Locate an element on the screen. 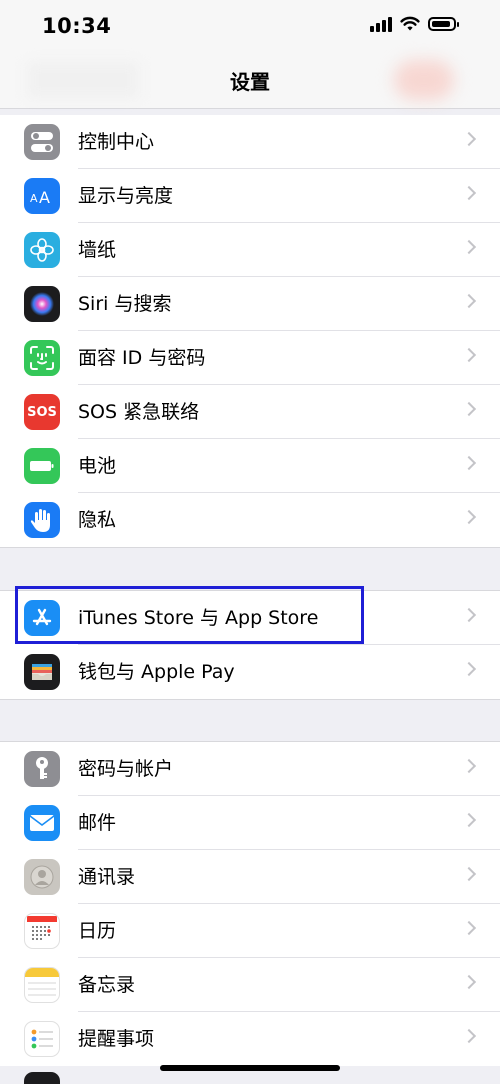 Image resolution: width=500 pixels, height=1084 pixels. cellular-signal-icon is located at coordinates (381, 24).